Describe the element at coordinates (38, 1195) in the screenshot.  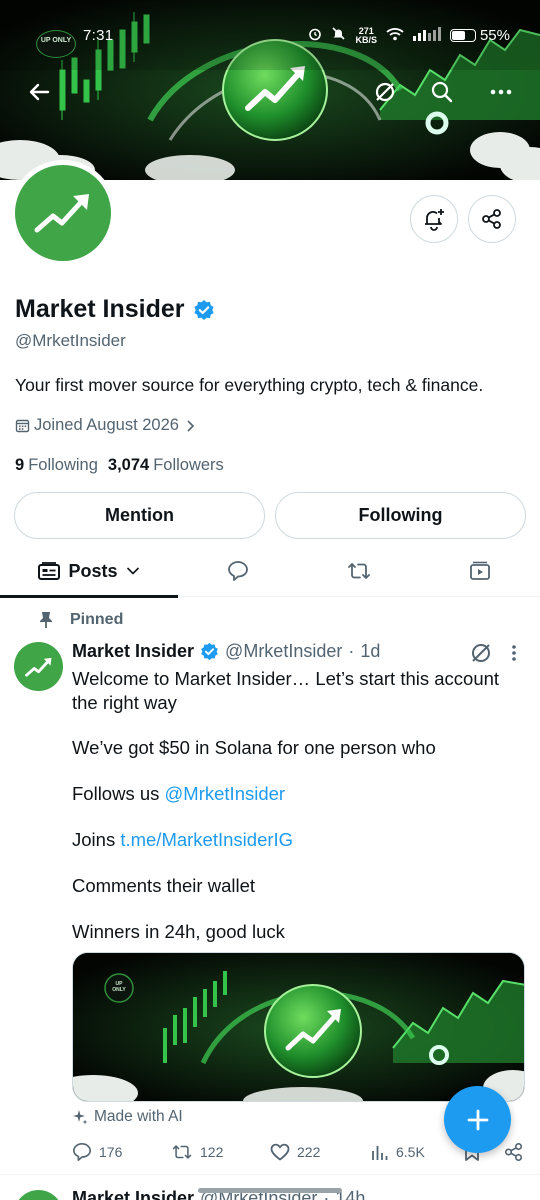
I see `next-post-avatar` at that location.